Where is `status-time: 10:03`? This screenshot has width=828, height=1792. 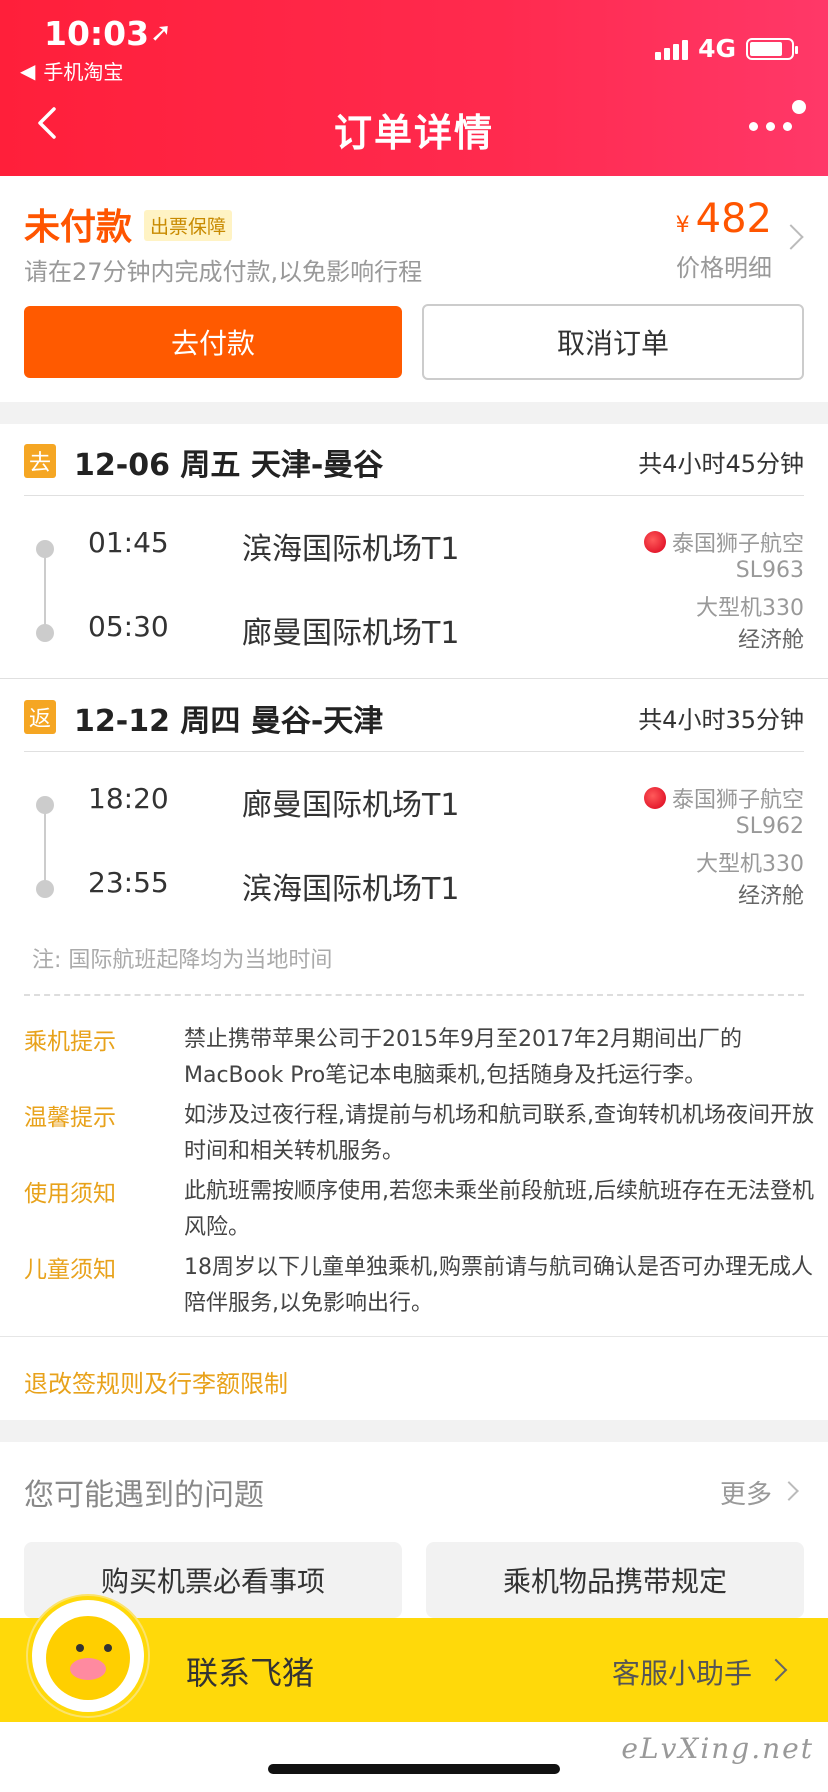 status-time: 10:03 is located at coordinates (97, 33).